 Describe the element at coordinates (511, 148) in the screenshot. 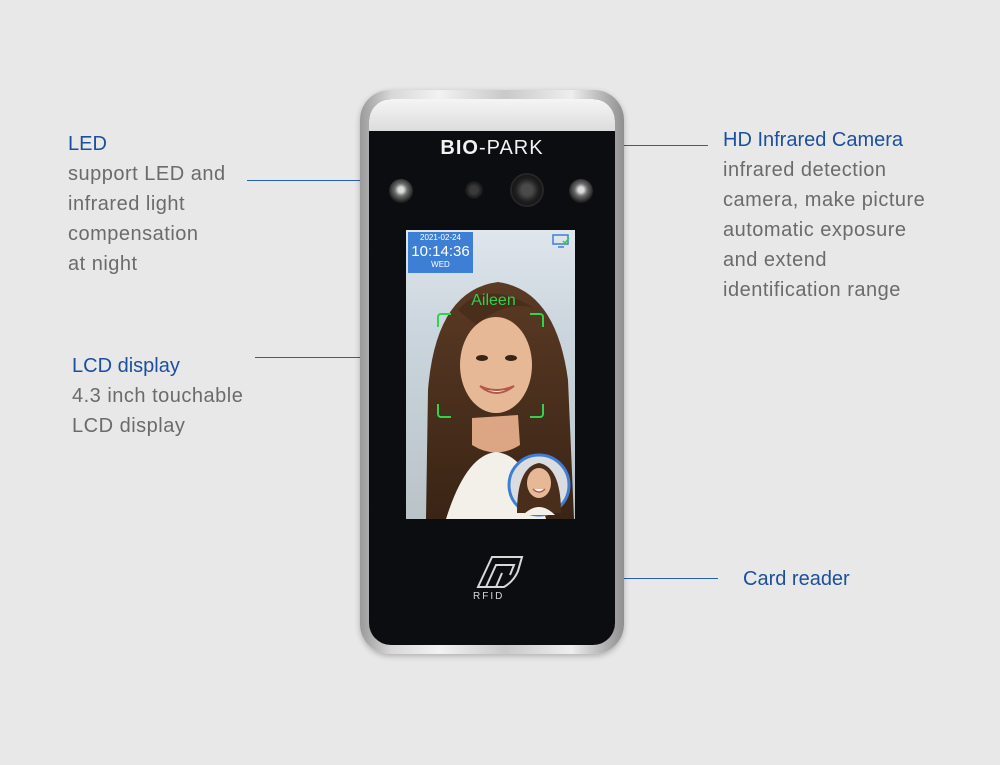

I see `brand-rest: -PARK` at that location.